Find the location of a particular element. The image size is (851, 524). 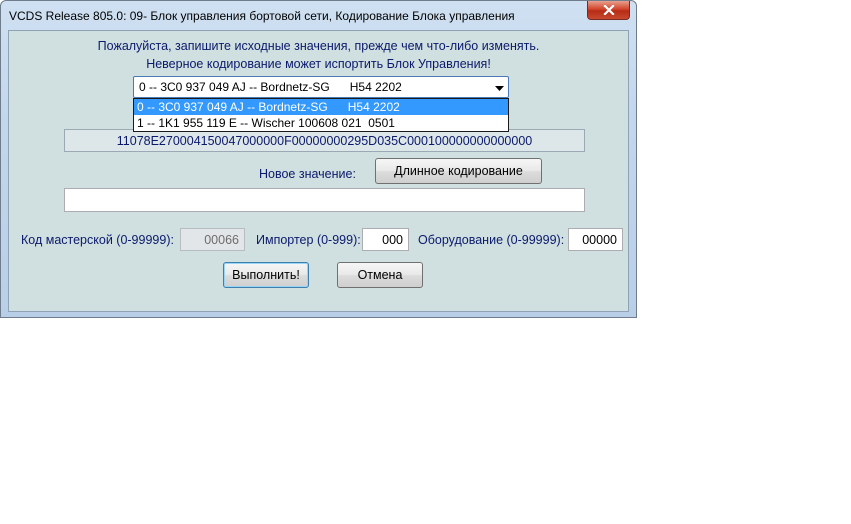

close-x-icon is located at coordinates (608, 10).